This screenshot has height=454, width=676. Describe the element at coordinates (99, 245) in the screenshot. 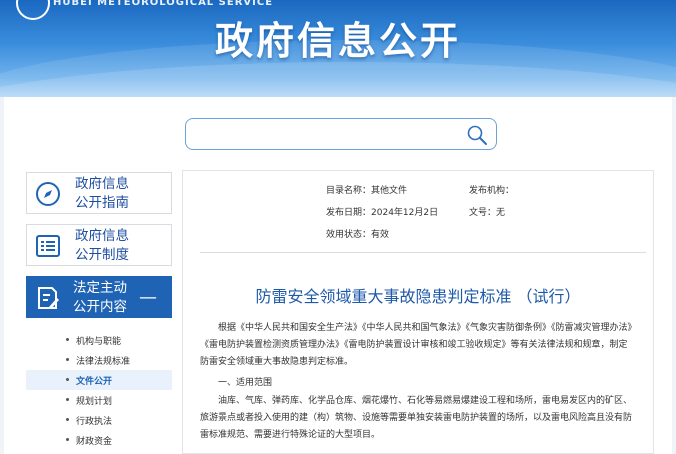

I see `sidebar-card-system: 政府信息 公开制度` at that location.